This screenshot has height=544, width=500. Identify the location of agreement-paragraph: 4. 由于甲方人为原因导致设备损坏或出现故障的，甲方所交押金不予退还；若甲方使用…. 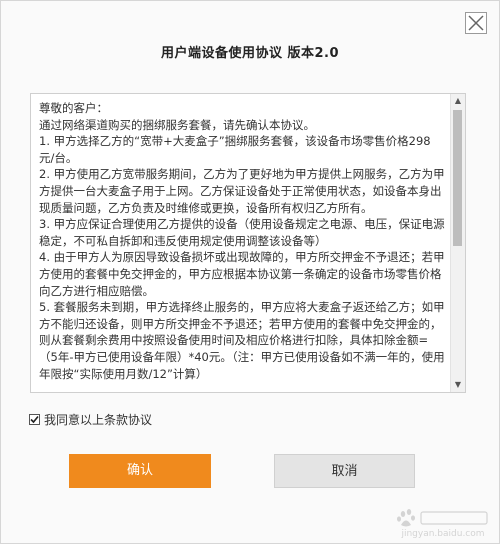
(242, 274).